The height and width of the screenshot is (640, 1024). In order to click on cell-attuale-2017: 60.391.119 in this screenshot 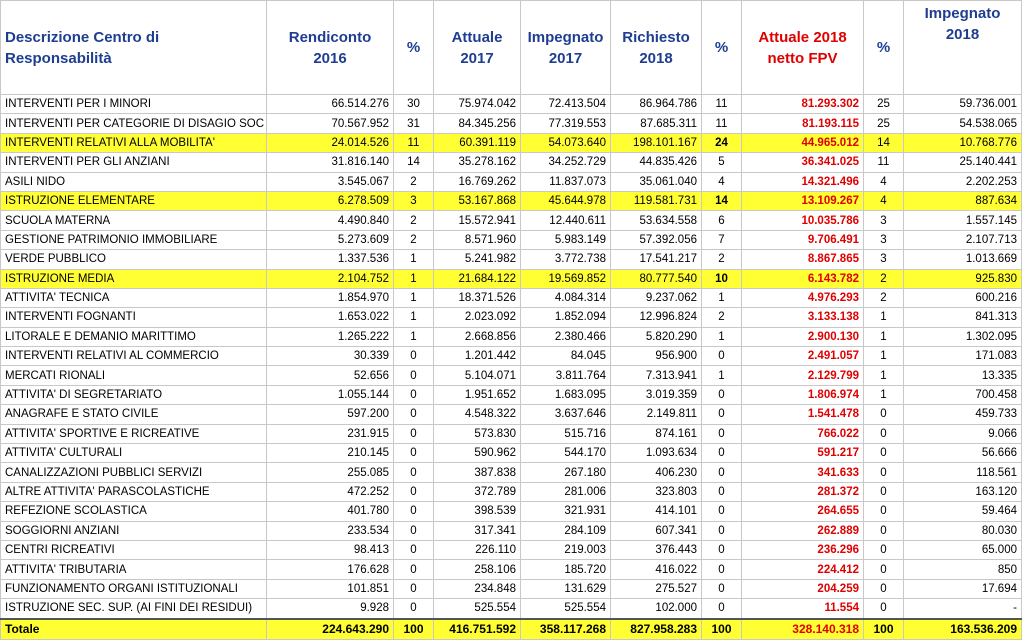, I will do `click(477, 143)`.